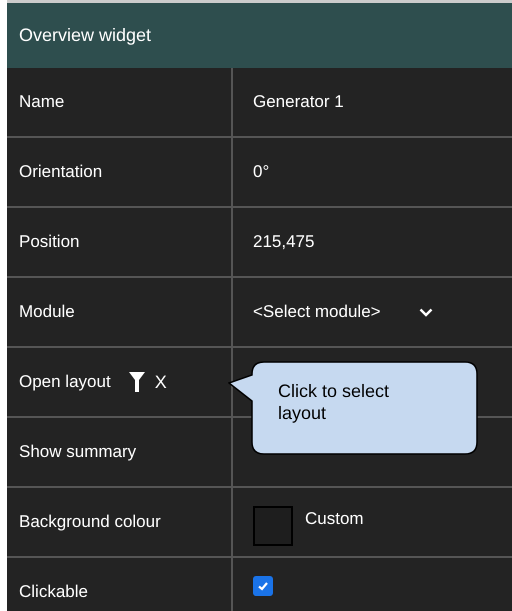 The width and height of the screenshot is (512, 611). I want to click on property-value: 215,475, so click(283, 242).